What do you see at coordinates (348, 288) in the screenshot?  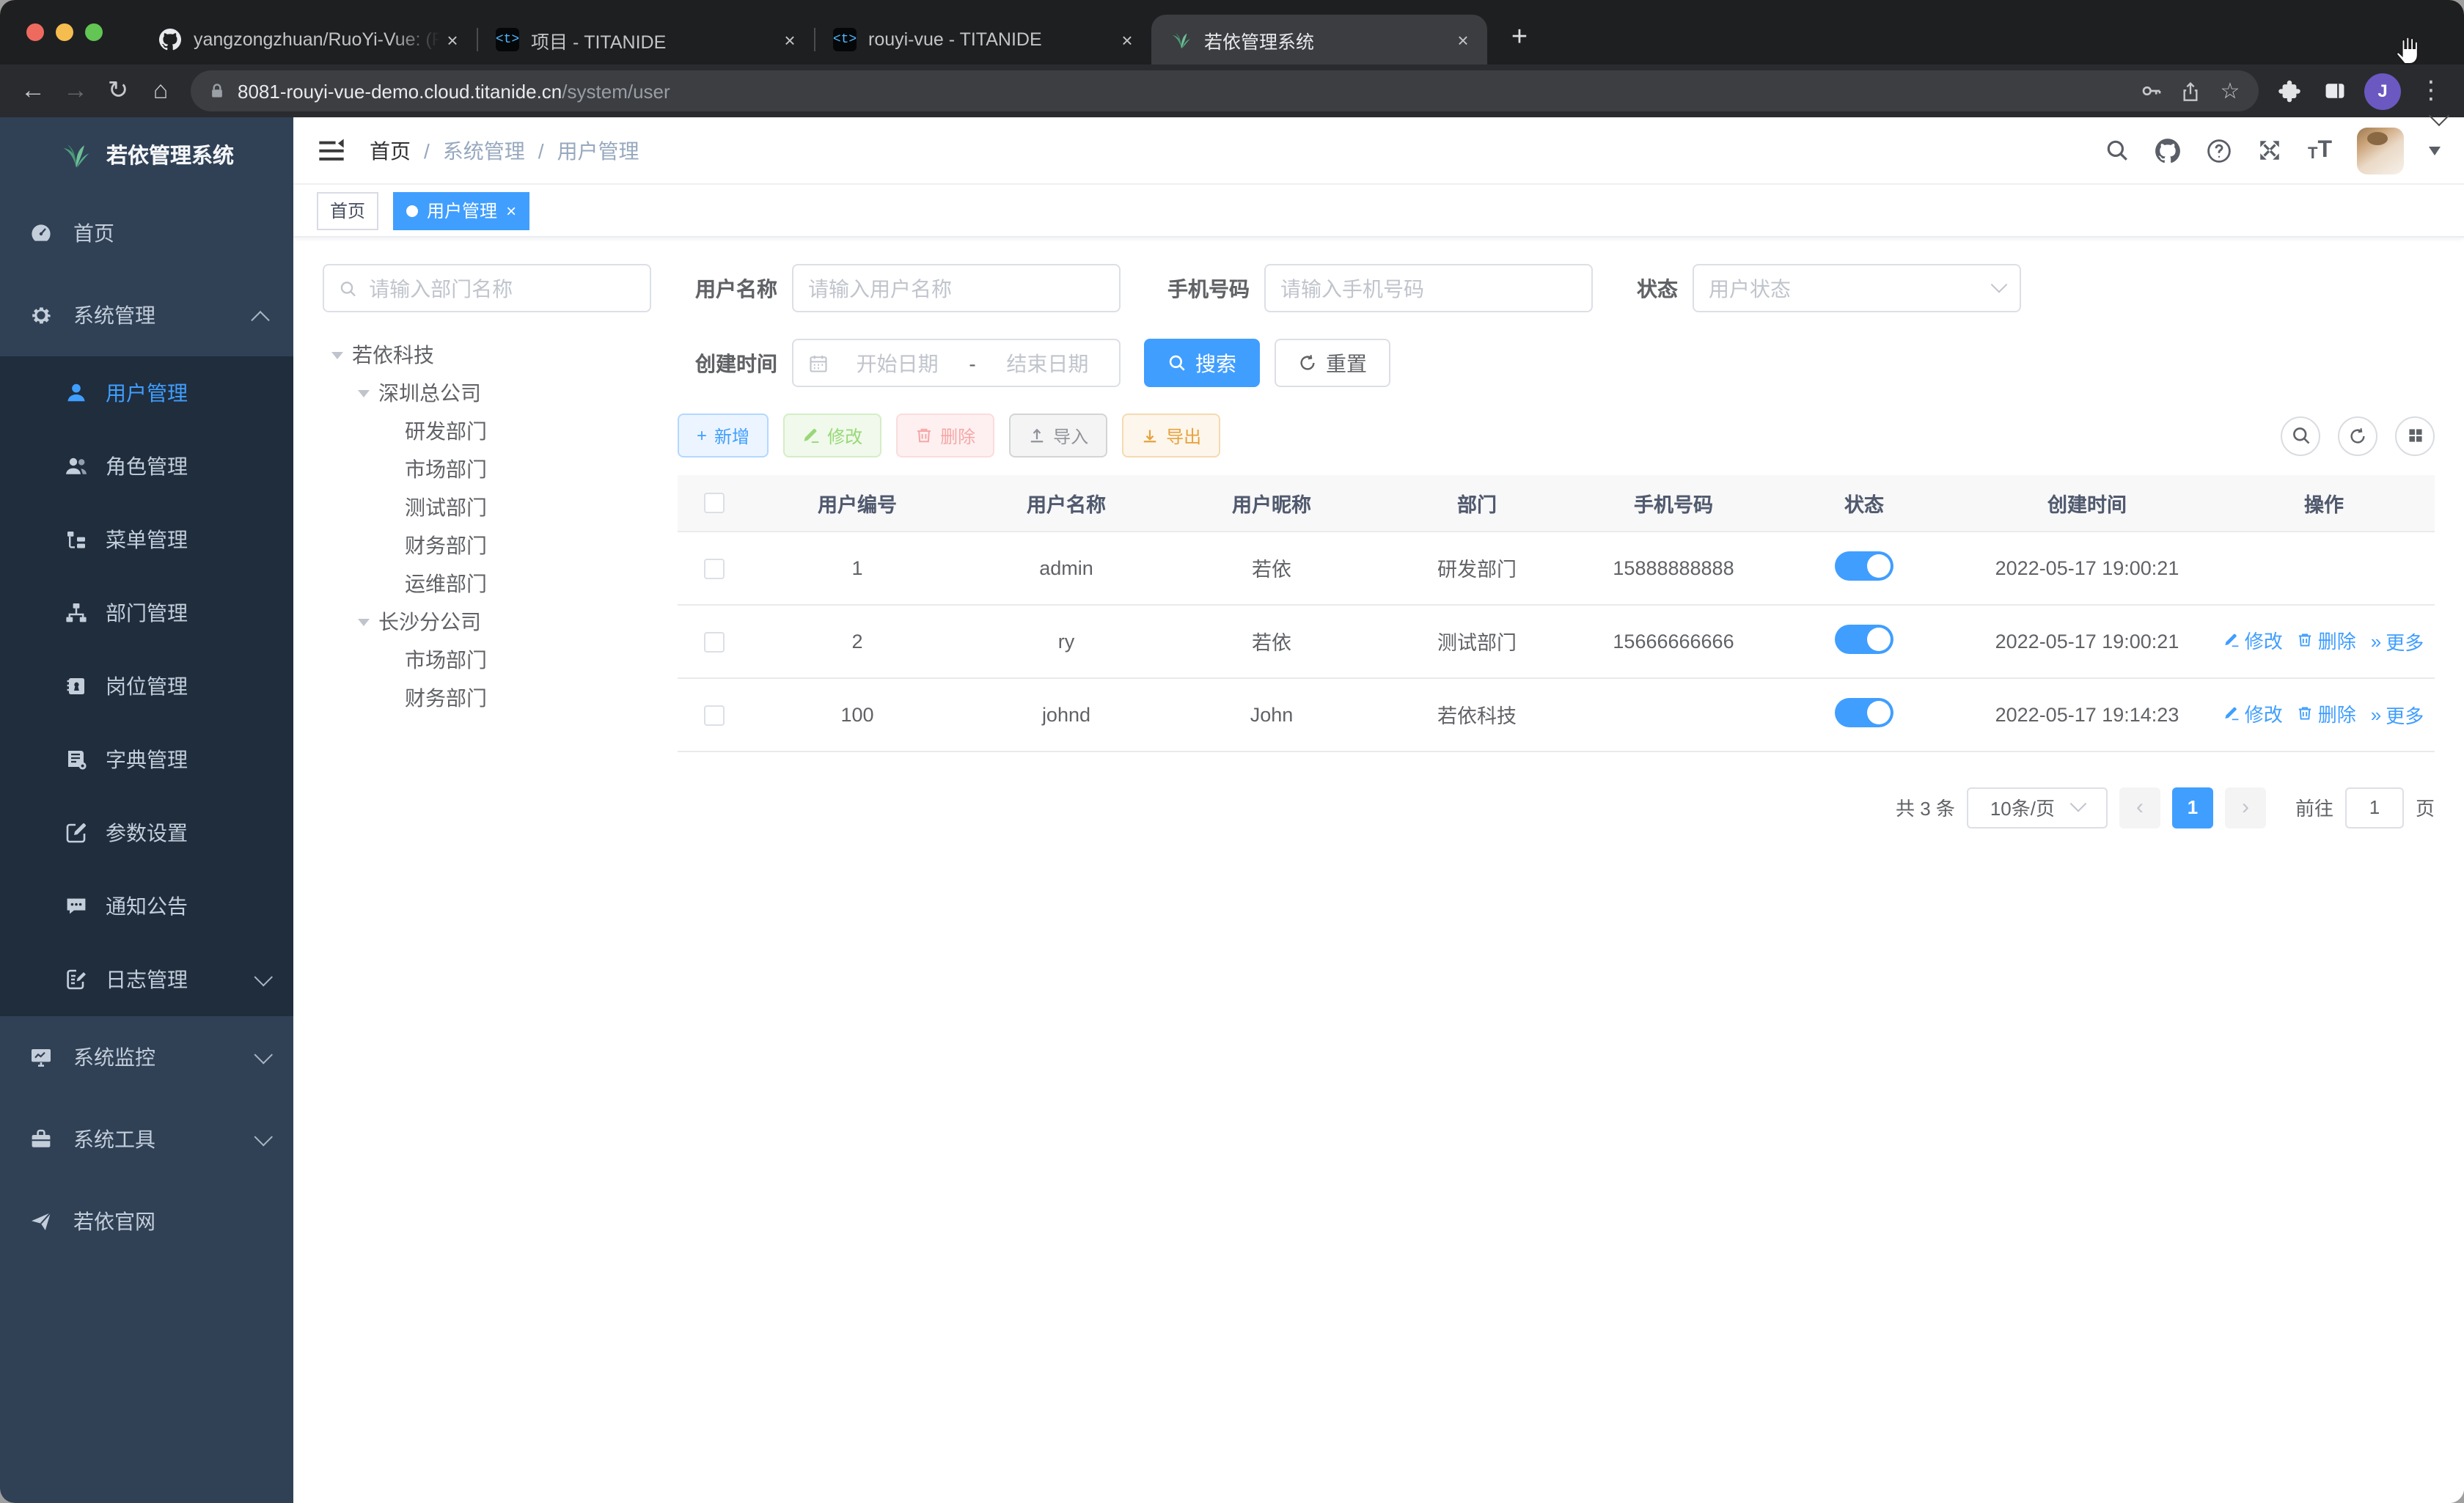 I see `search-icon` at bounding box center [348, 288].